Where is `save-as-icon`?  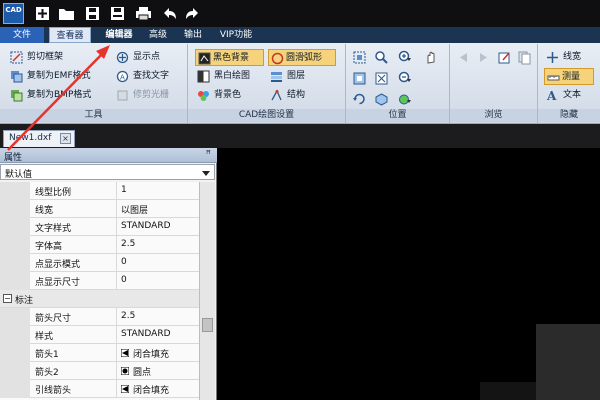
save-as-icon is located at coordinates (117, 13).